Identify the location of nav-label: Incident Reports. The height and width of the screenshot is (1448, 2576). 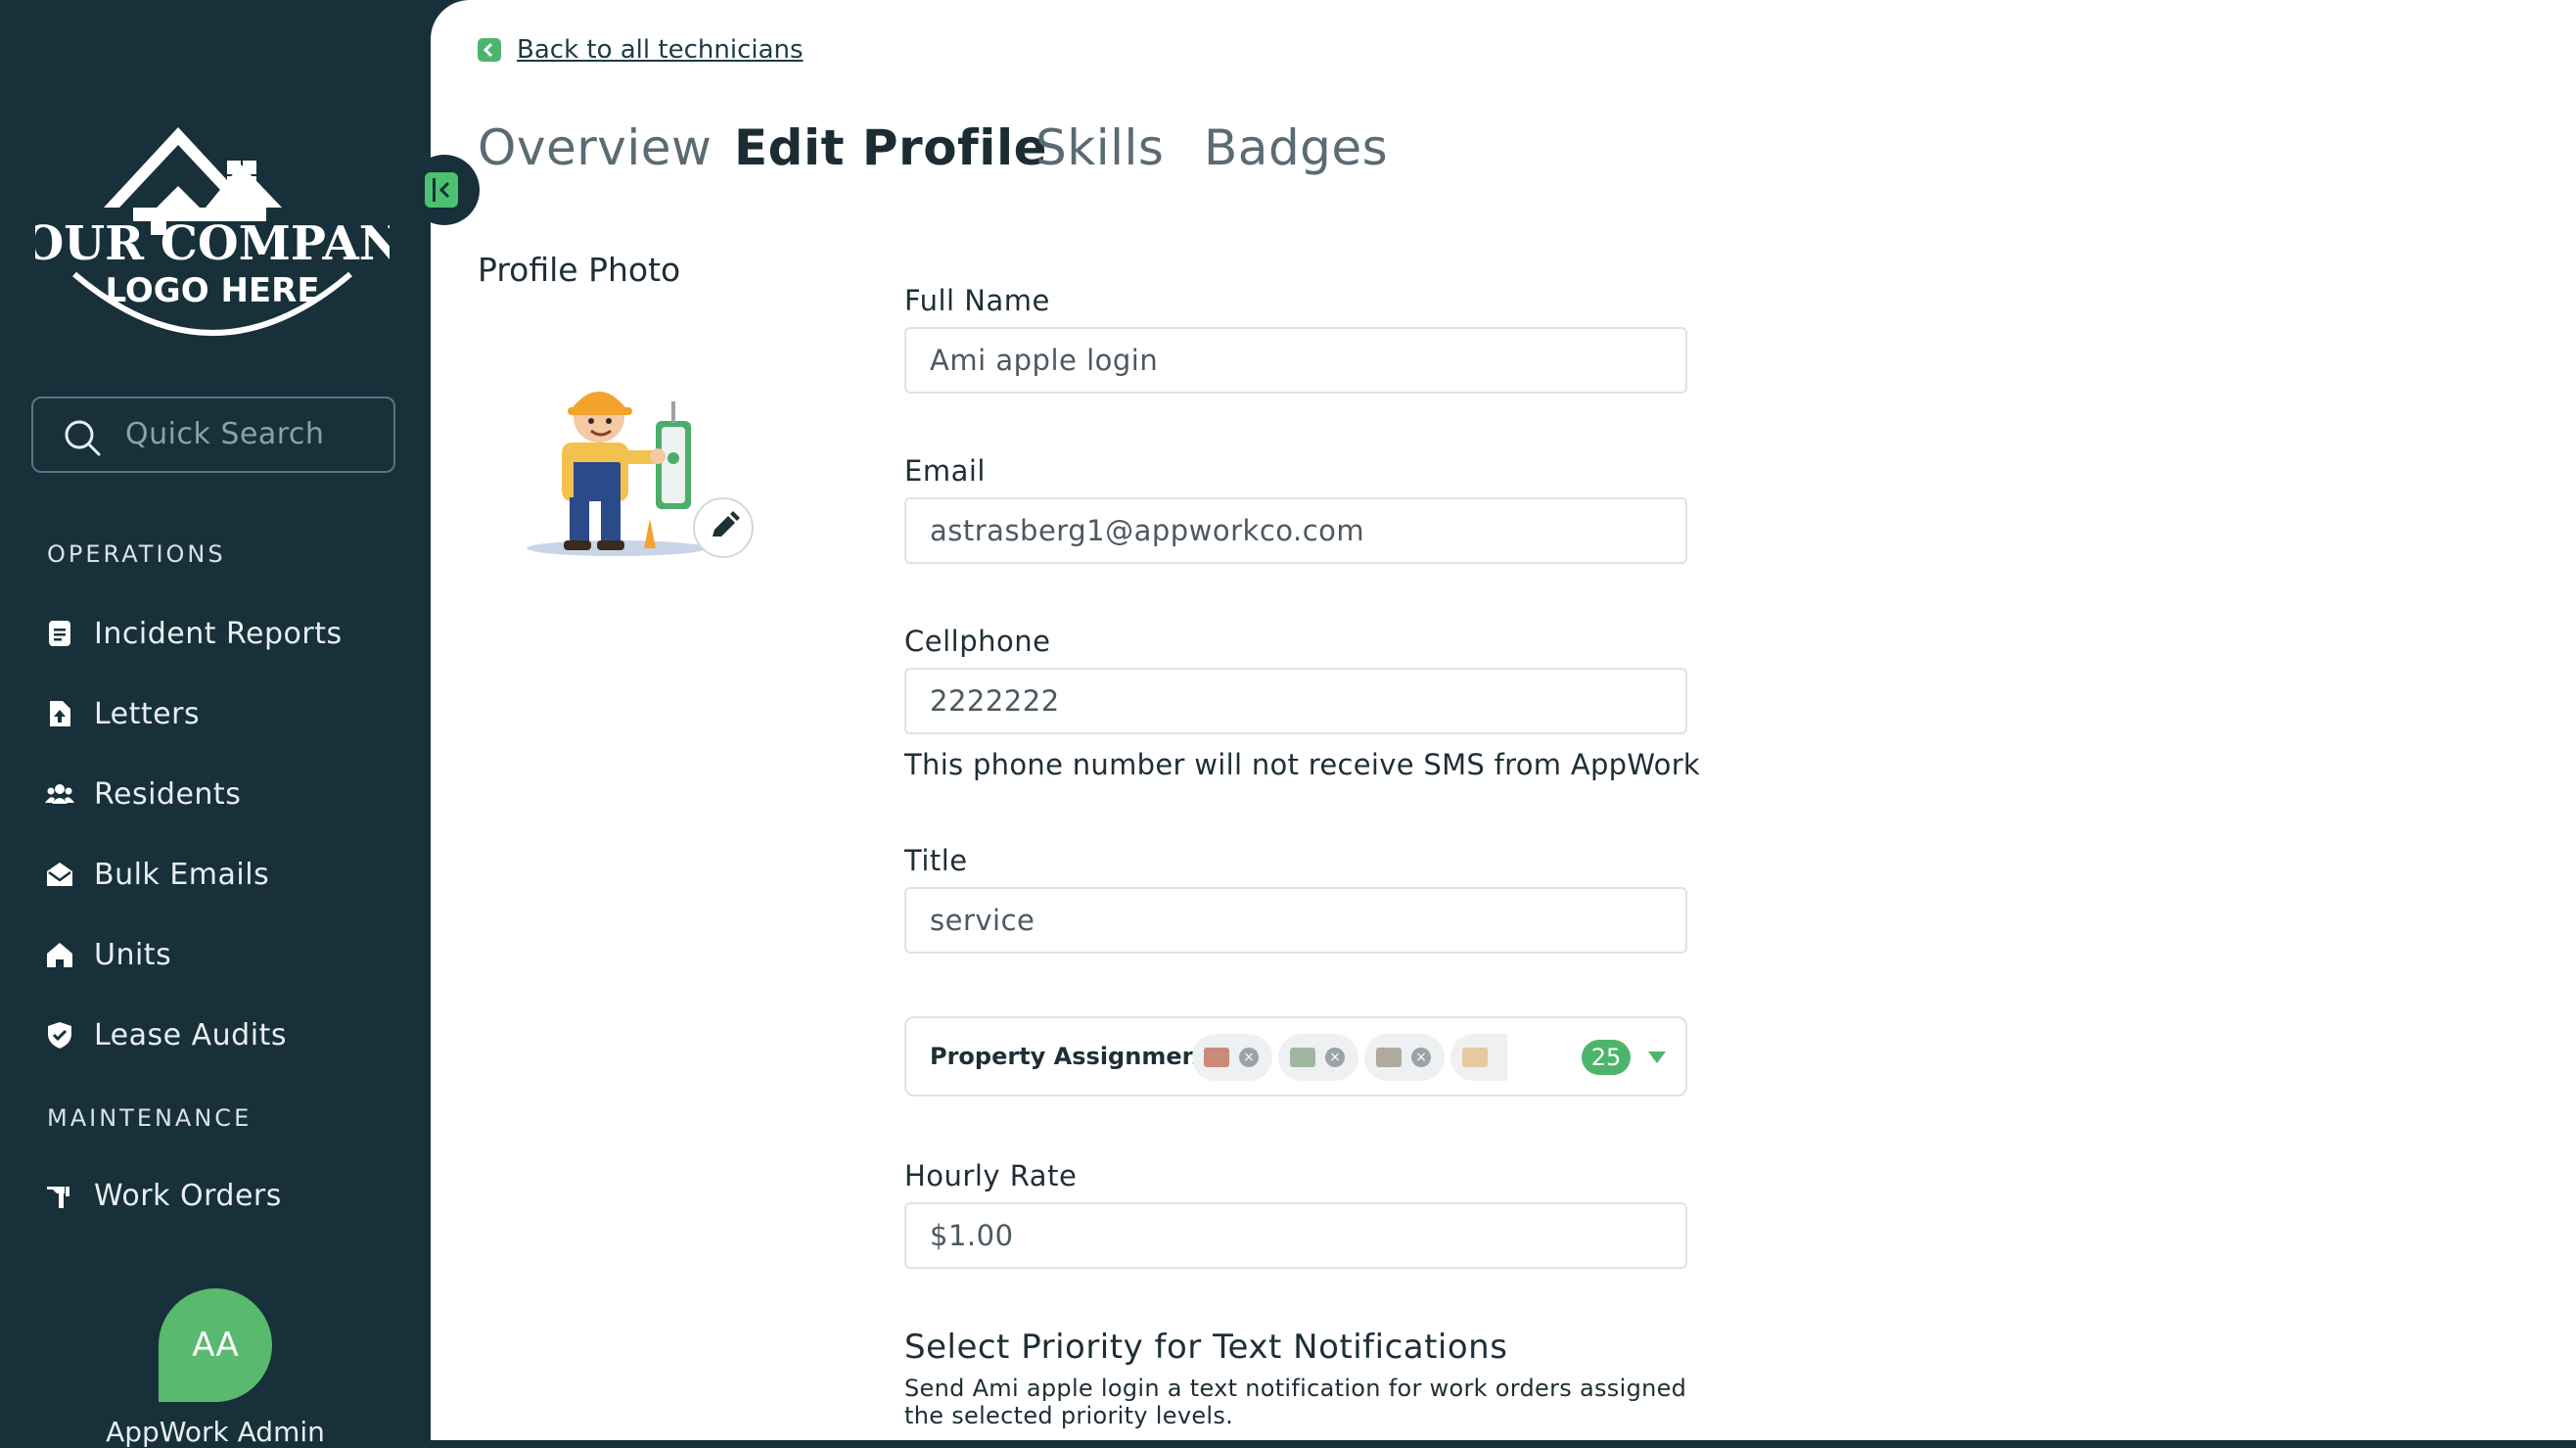
(219, 633).